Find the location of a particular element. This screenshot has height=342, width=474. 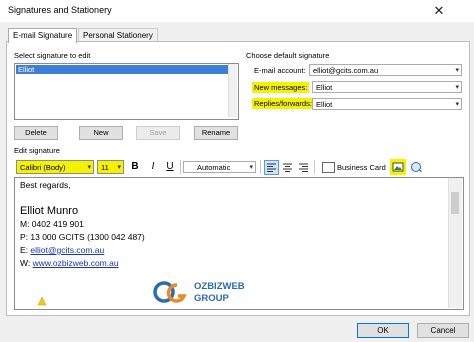

cancel-button: Cancel is located at coordinates (443, 330).